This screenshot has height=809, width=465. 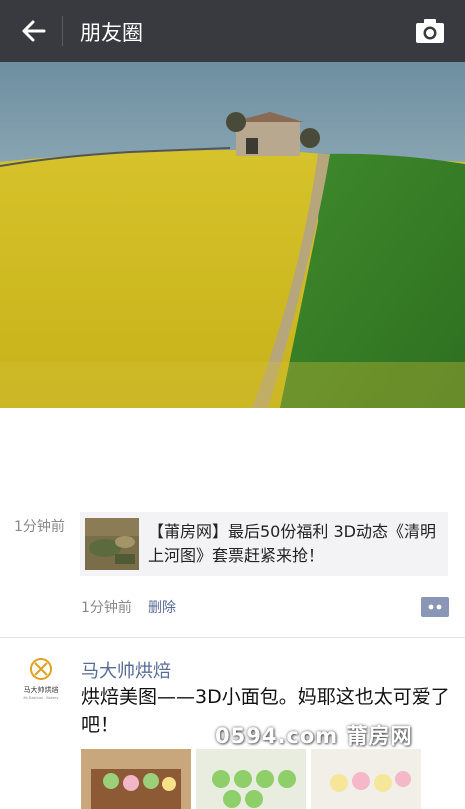 What do you see at coordinates (41, 689) in the screenshot?
I see `avatar-name: 马大帅烘焙` at bounding box center [41, 689].